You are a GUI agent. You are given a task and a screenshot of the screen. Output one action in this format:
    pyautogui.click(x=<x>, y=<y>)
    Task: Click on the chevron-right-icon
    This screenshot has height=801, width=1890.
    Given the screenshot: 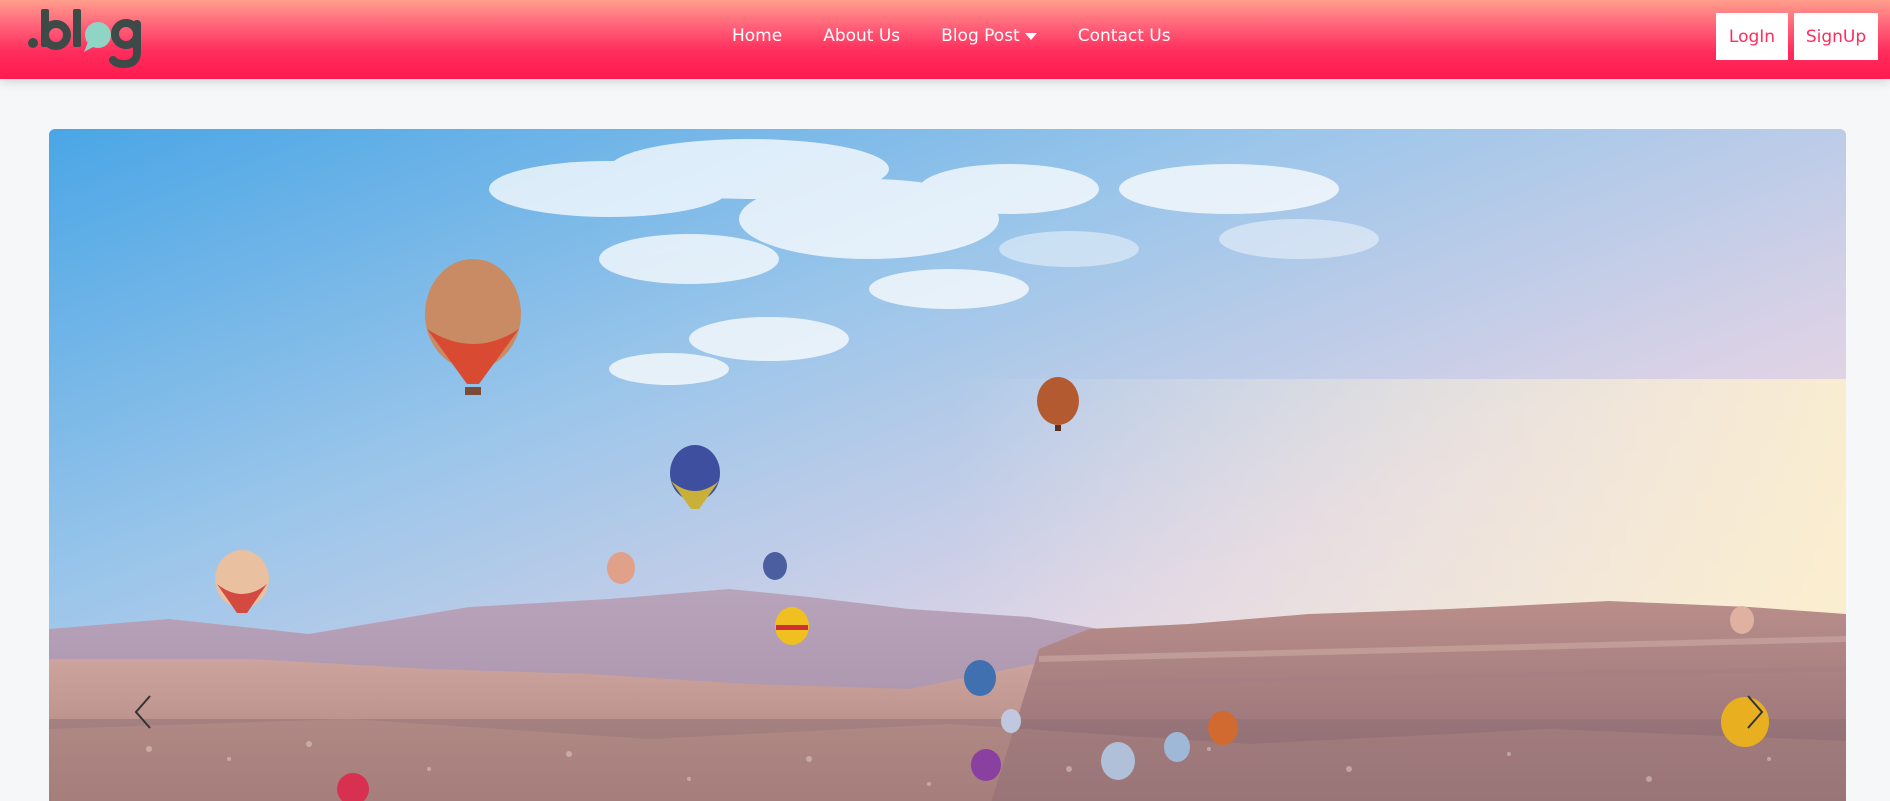 What is the action you would take?
    pyautogui.click(x=1755, y=712)
    